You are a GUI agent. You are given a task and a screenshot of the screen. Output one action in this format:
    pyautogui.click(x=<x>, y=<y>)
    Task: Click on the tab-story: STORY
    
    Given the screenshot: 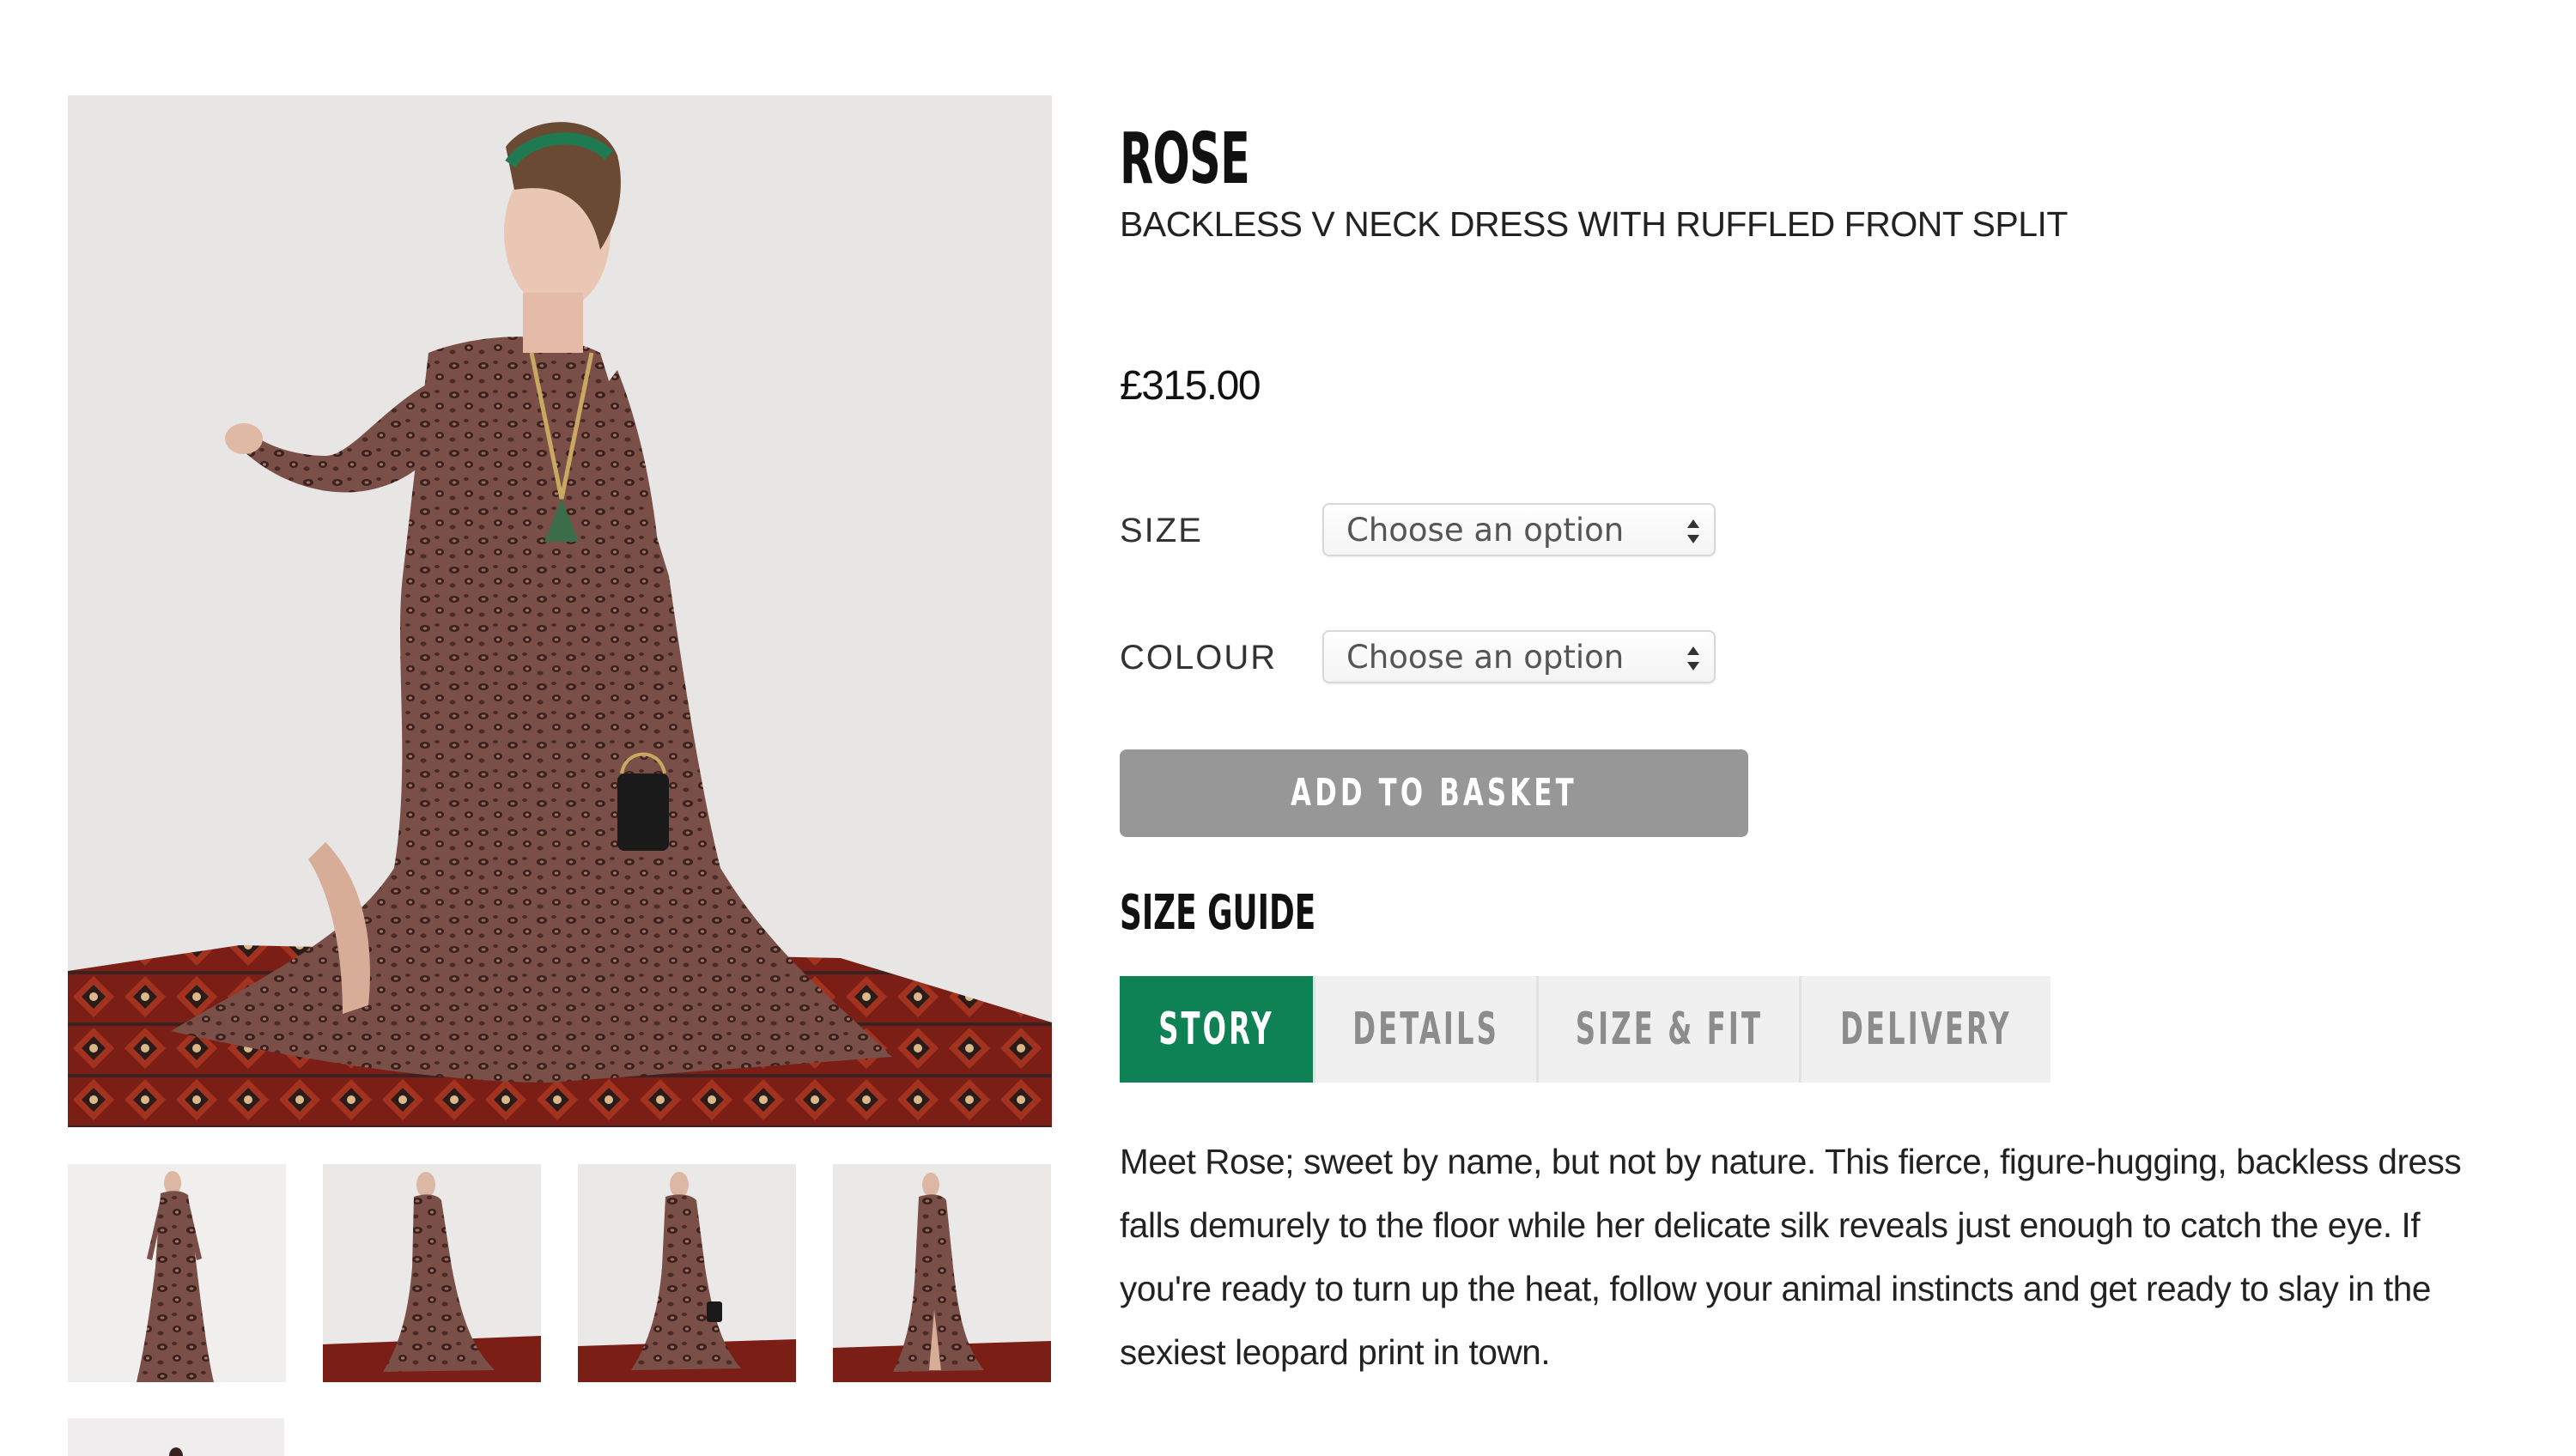 What is the action you would take?
    pyautogui.click(x=1217, y=1029)
    